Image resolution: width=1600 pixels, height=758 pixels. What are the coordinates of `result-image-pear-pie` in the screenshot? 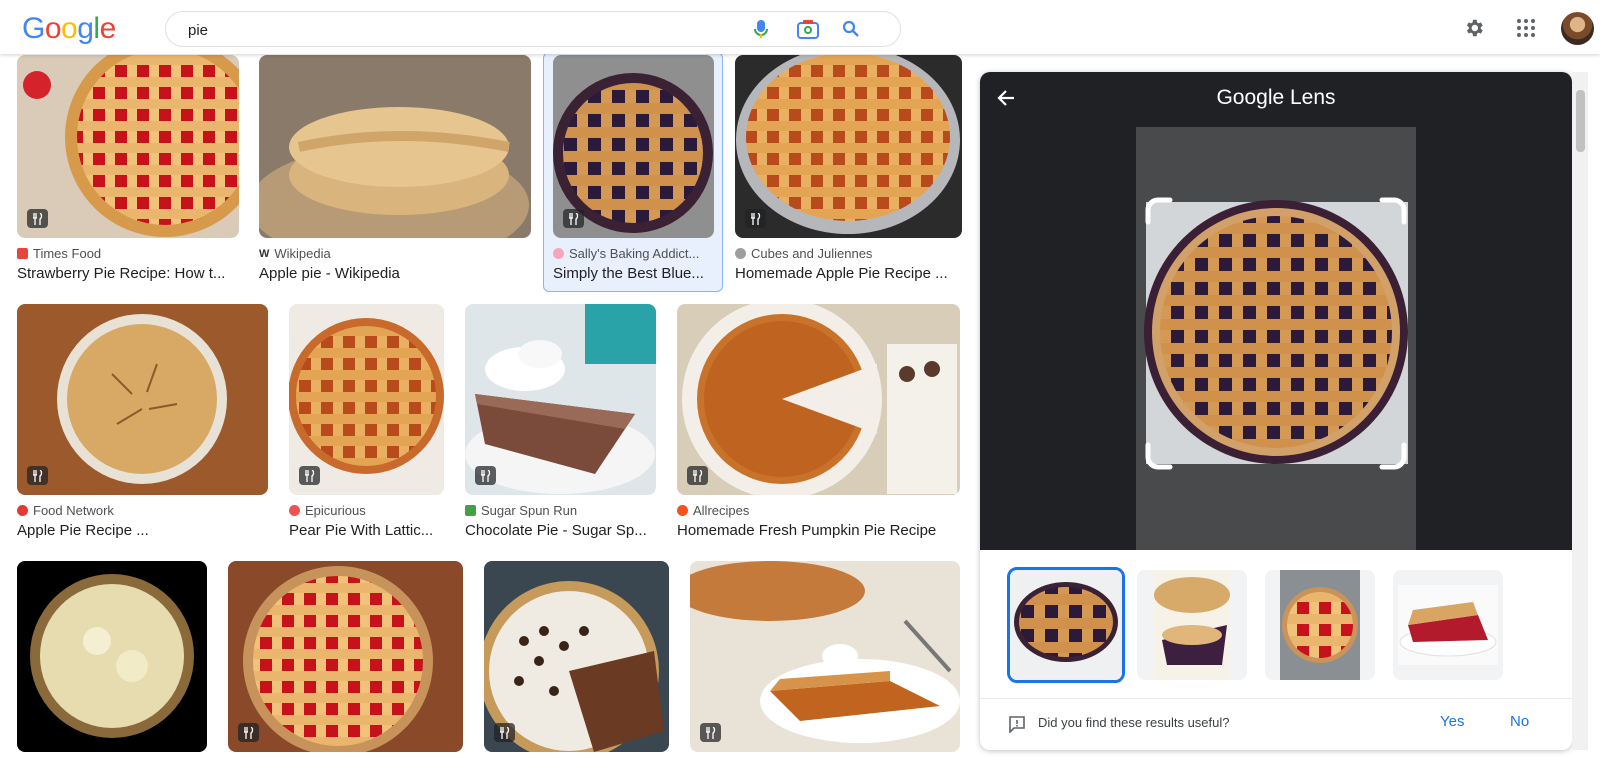 It's located at (366, 399).